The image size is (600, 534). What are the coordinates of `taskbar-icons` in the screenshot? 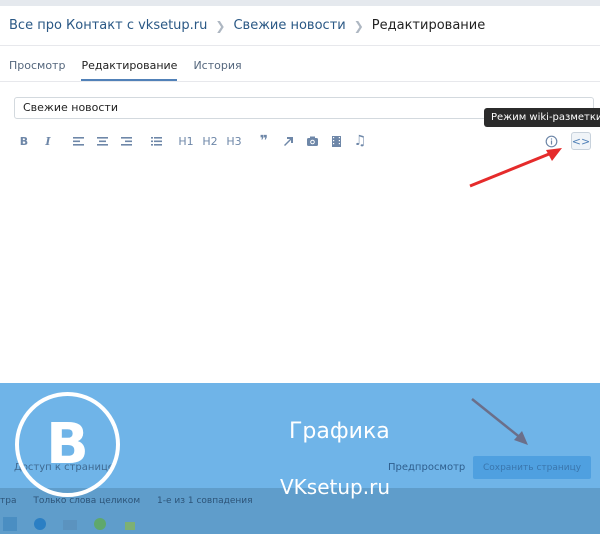 It's located at (75, 524).